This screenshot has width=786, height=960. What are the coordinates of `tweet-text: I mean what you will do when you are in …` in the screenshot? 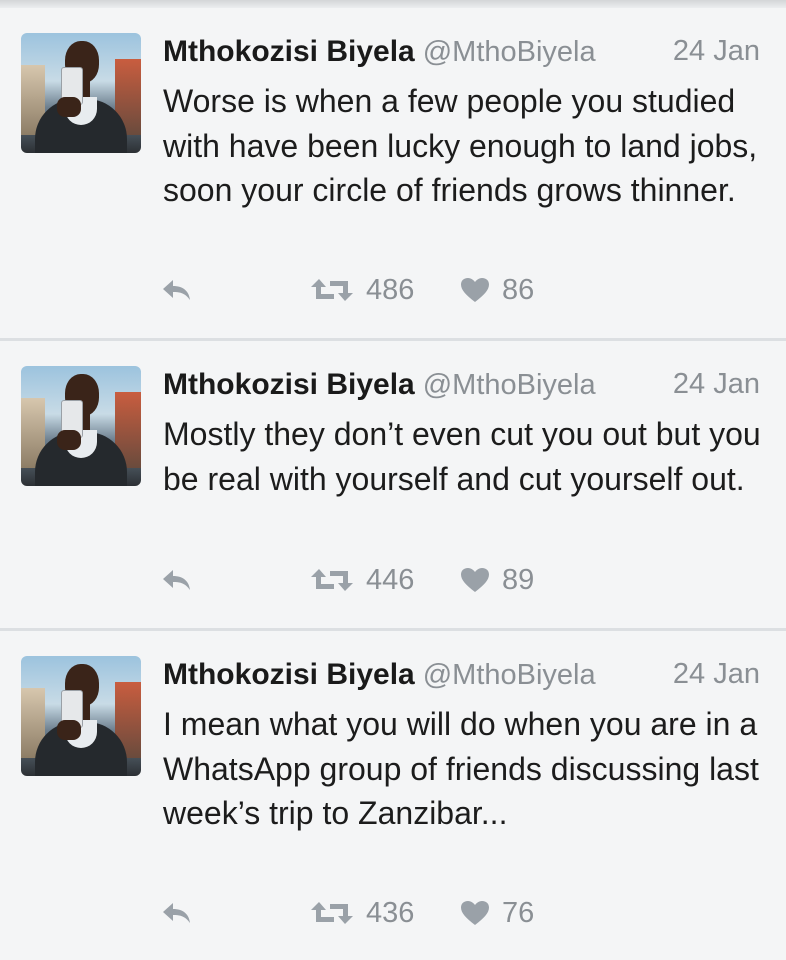 It's located at (461, 768).